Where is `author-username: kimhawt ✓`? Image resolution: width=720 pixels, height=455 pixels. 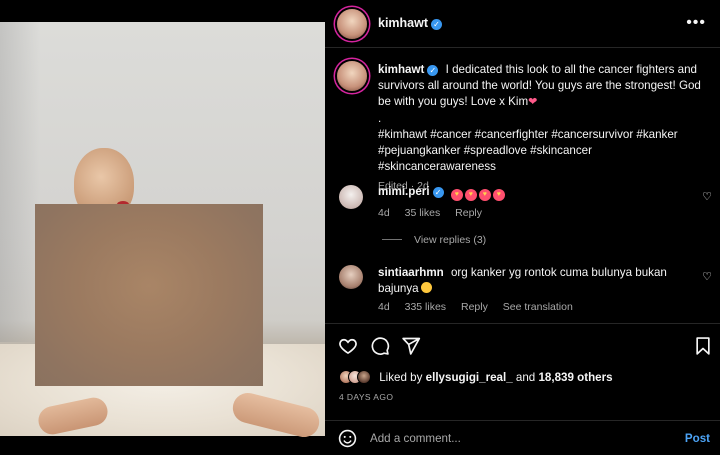 author-username: kimhawt ✓ is located at coordinates (410, 23).